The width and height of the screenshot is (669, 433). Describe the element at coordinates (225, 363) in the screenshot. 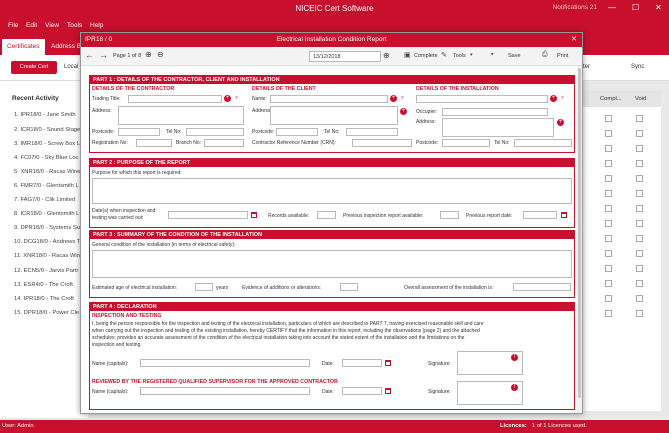

I see `inspector-name-input` at that location.